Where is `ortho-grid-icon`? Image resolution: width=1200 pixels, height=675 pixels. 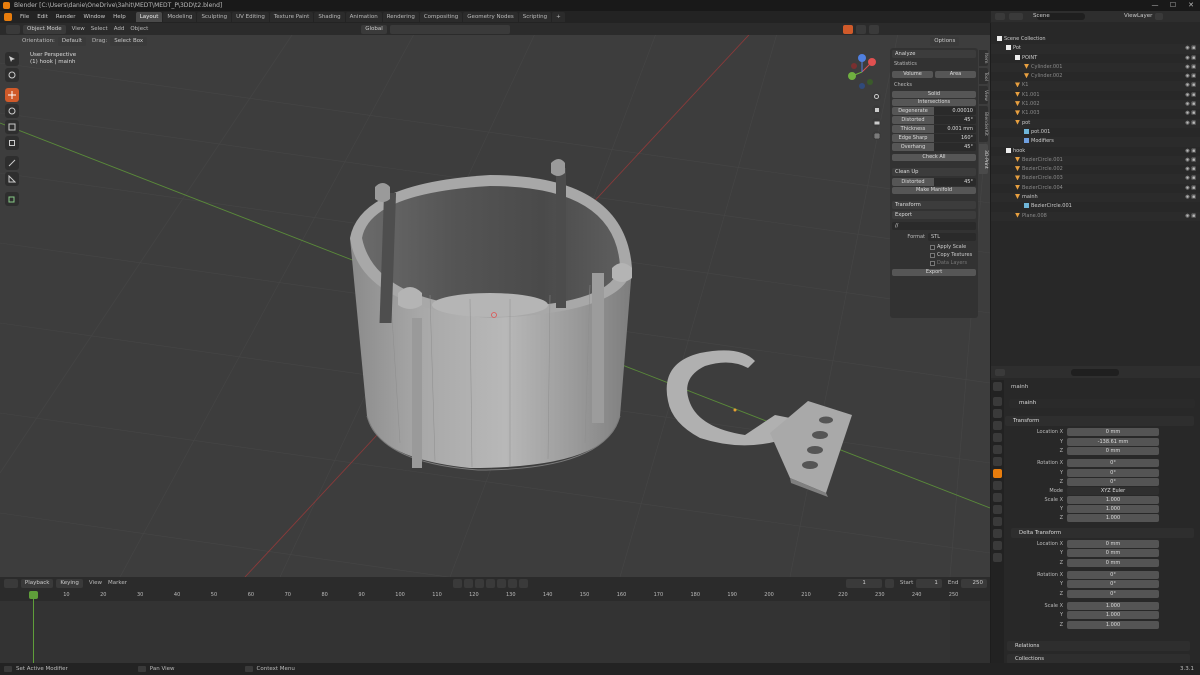
ortho-grid-icon is located at coordinates (876, 135).